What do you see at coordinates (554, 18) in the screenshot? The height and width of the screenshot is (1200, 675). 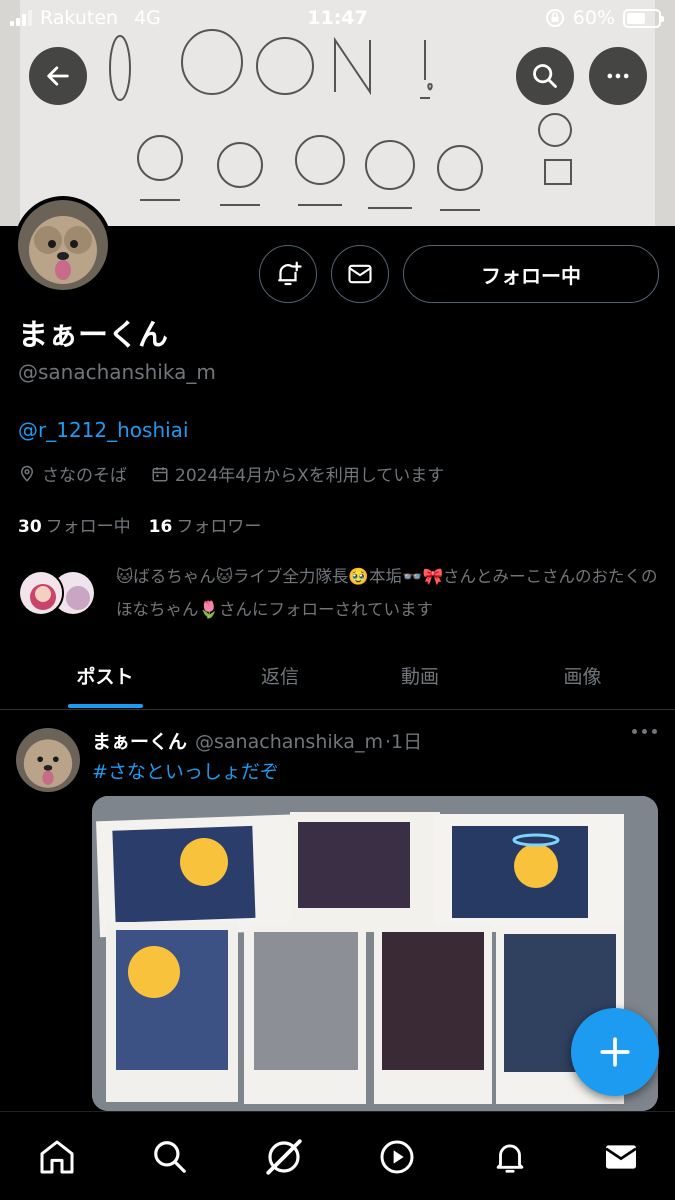 I see `orientation-lock-icon` at bounding box center [554, 18].